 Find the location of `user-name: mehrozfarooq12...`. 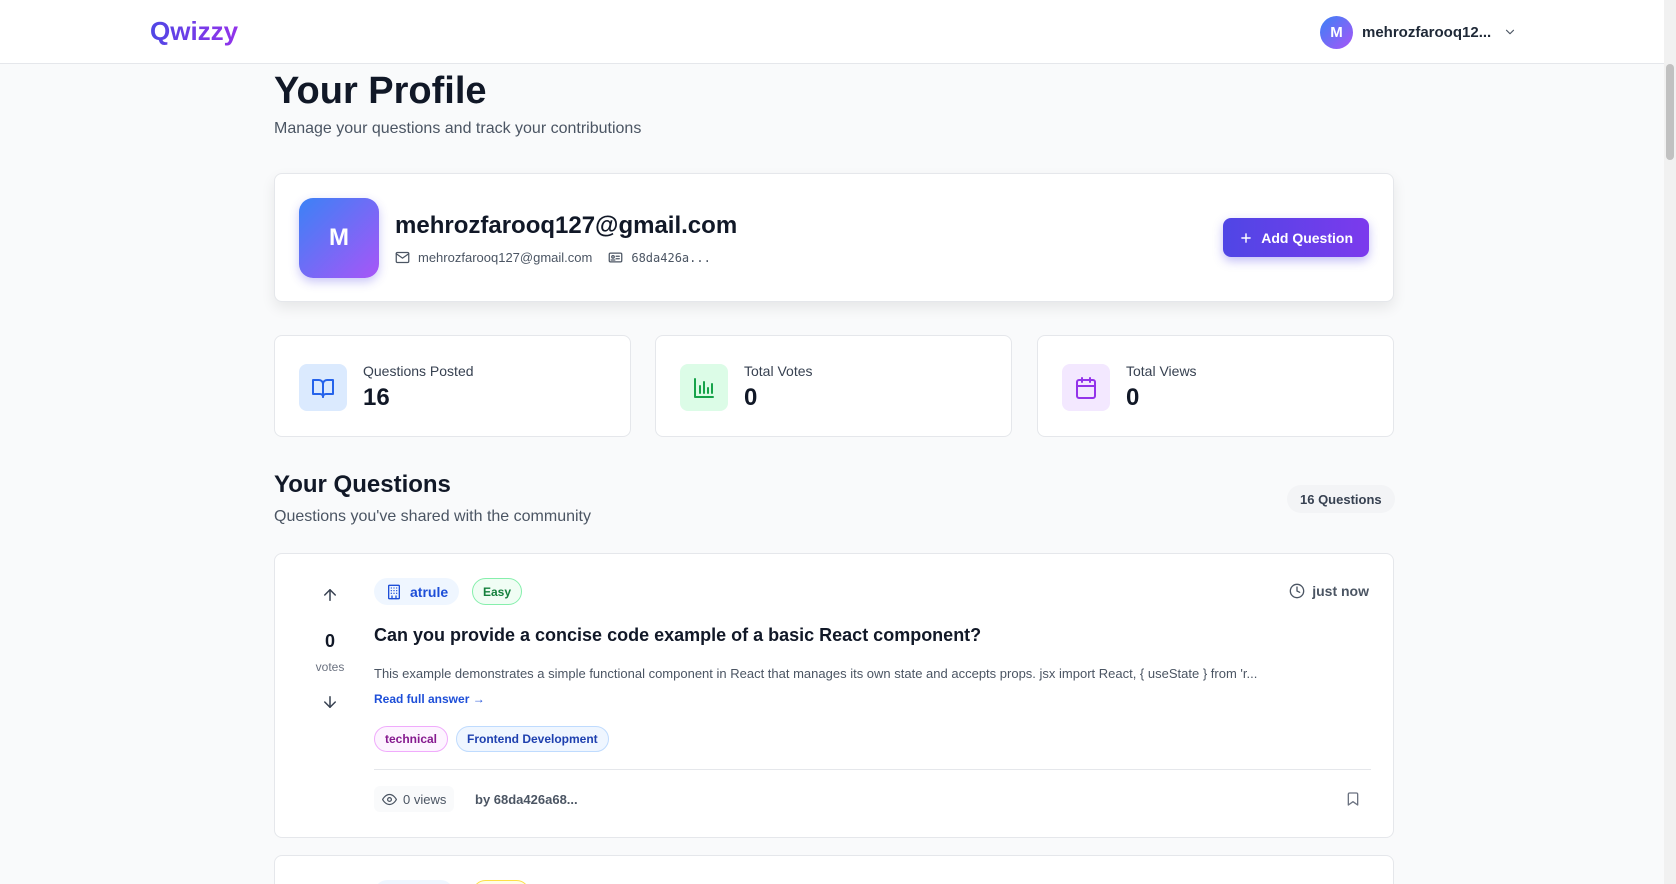

user-name: mehrozfarooq12... is located at coordinates (1427, 32).